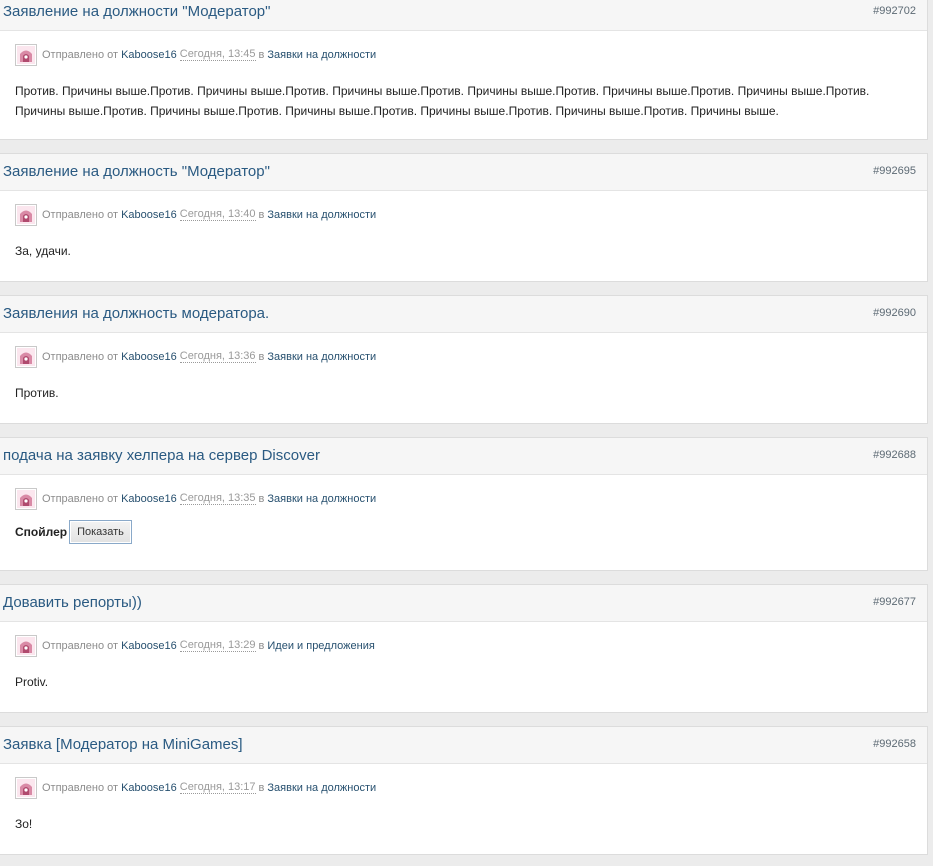 The image size is (933, 866). I want to click on post-header: Заявка [Модератор на MiniGames] #992658, so click(463, 745).